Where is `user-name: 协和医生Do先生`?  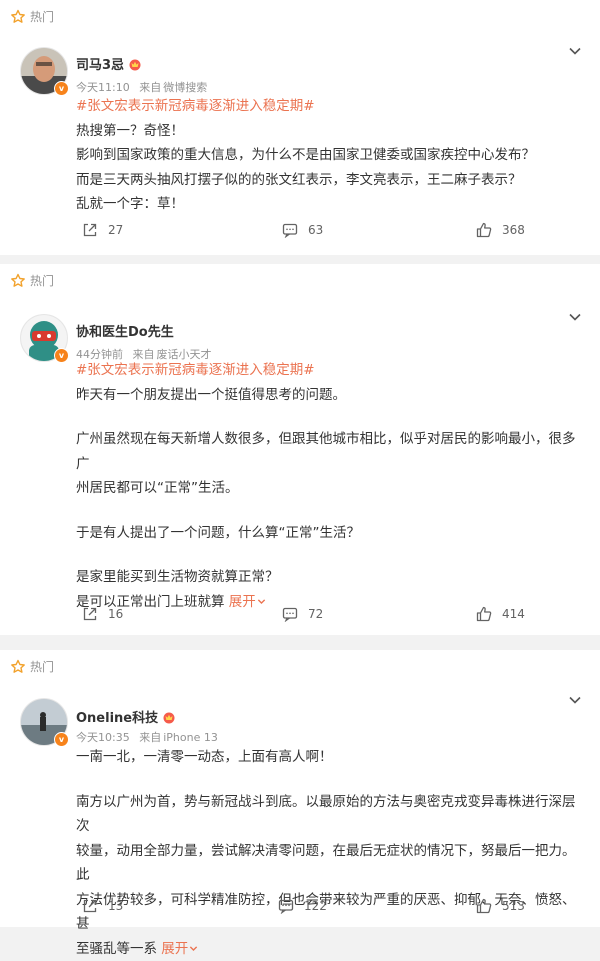 user-name: 协和医生Do先生 is located at coordinates (125, 330).